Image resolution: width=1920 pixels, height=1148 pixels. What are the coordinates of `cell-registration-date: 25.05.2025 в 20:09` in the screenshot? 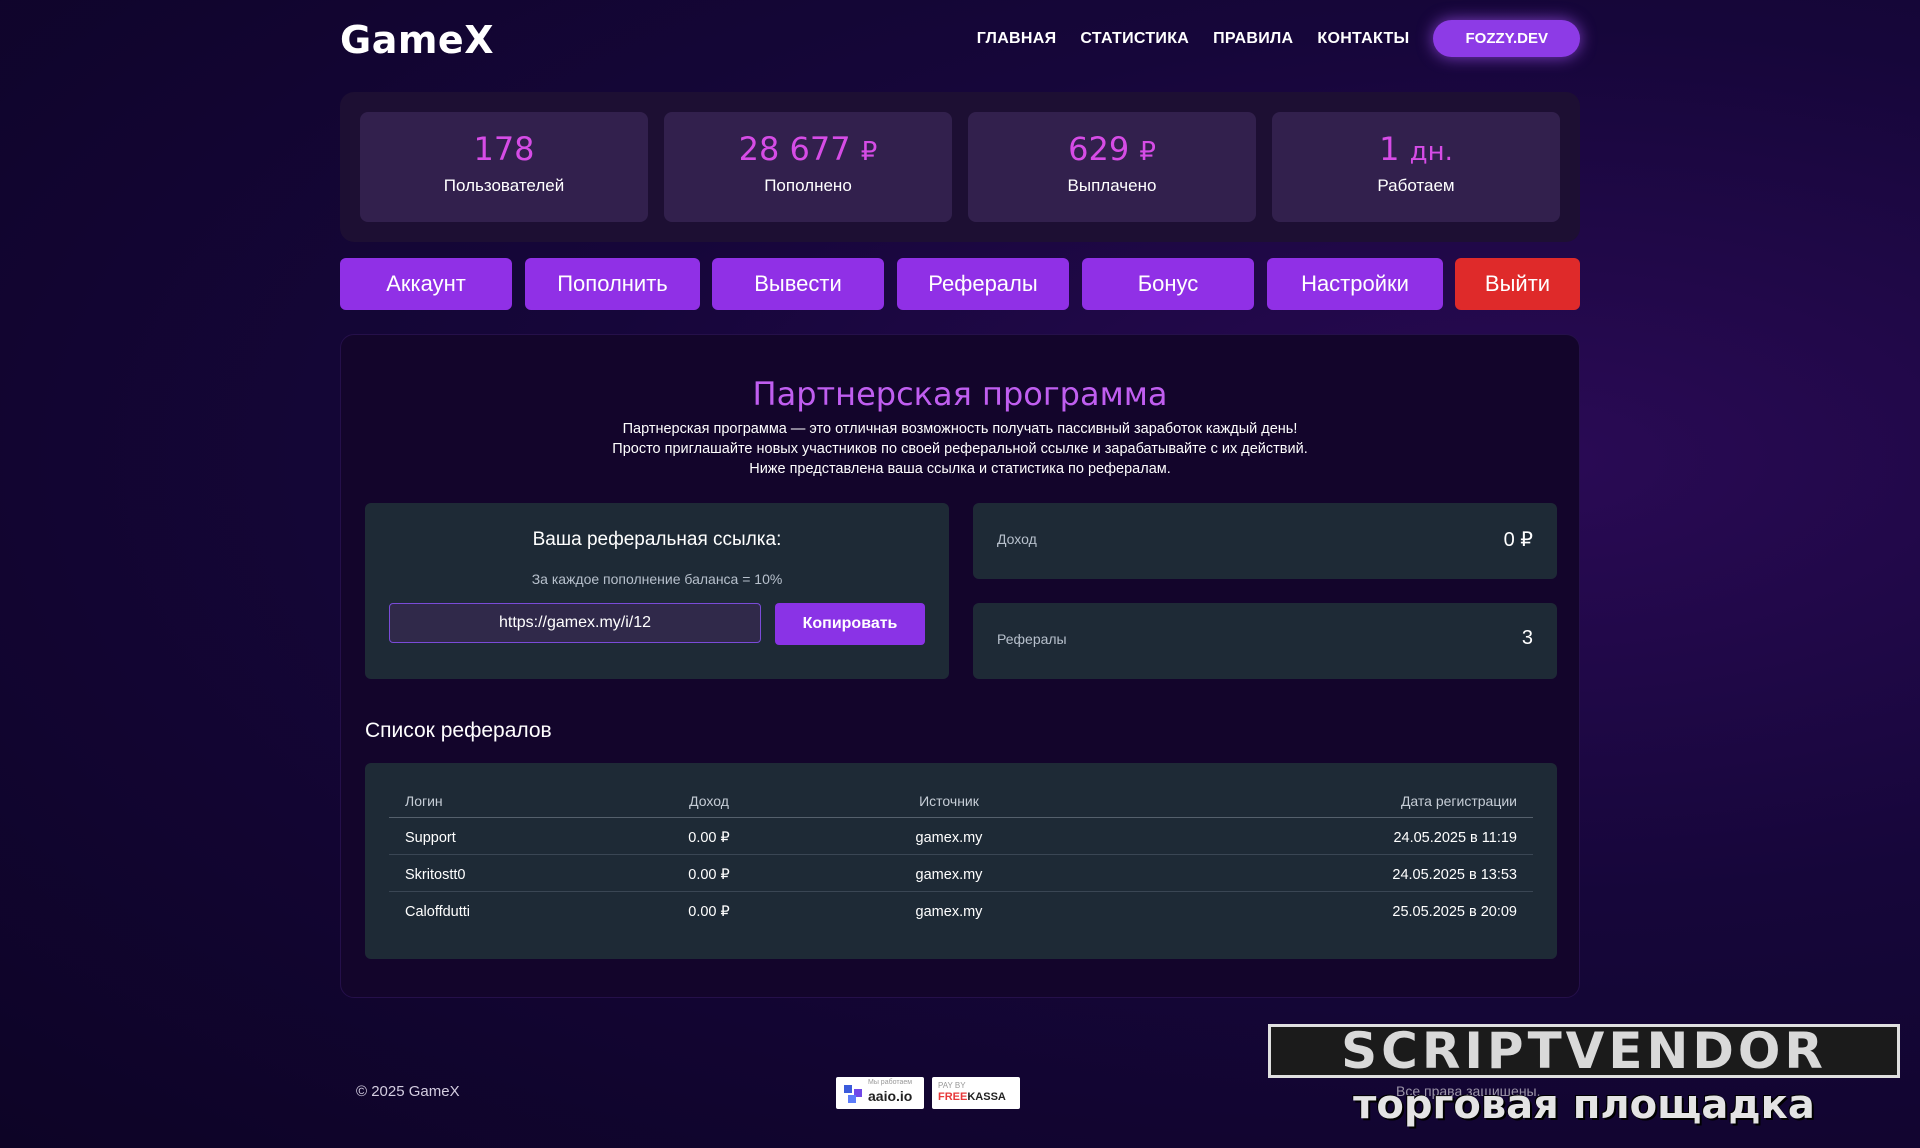 It's located at (1454, 912).